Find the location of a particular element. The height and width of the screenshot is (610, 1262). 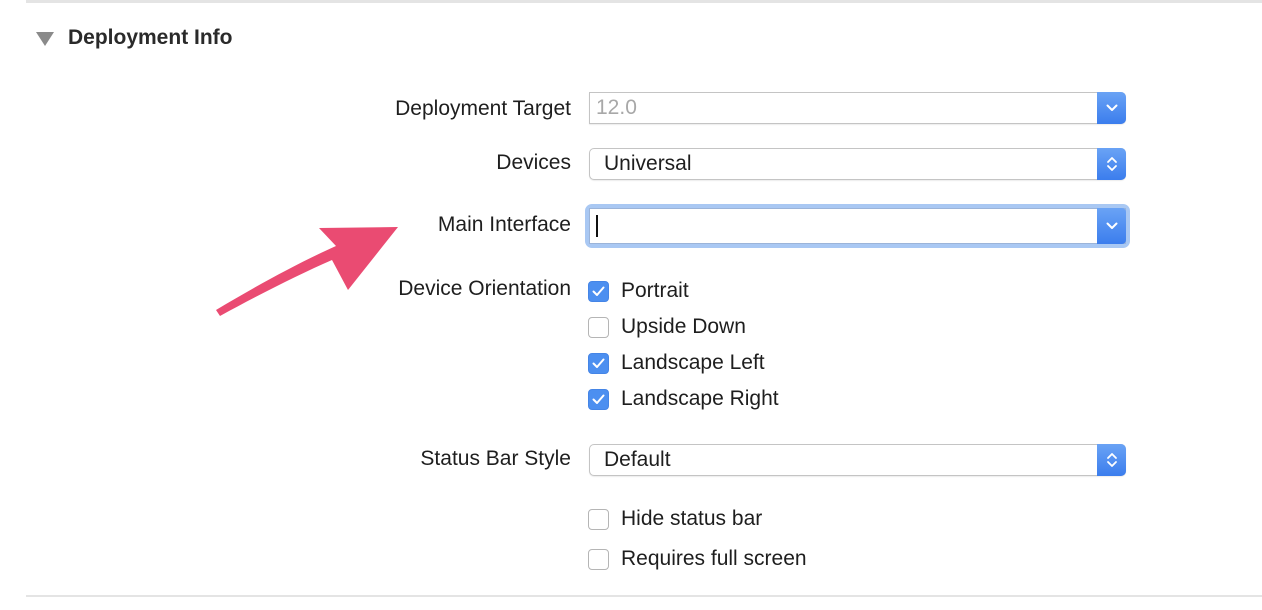

hide-status-bar-checkbox is located at coordinates (598, 519).